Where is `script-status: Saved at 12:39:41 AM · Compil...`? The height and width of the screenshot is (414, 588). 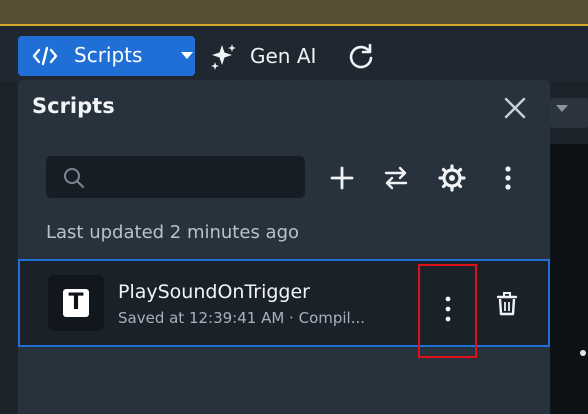
script-status: Saved at 12:39:41 AM · Compil... is located at coordinates (242, 318).